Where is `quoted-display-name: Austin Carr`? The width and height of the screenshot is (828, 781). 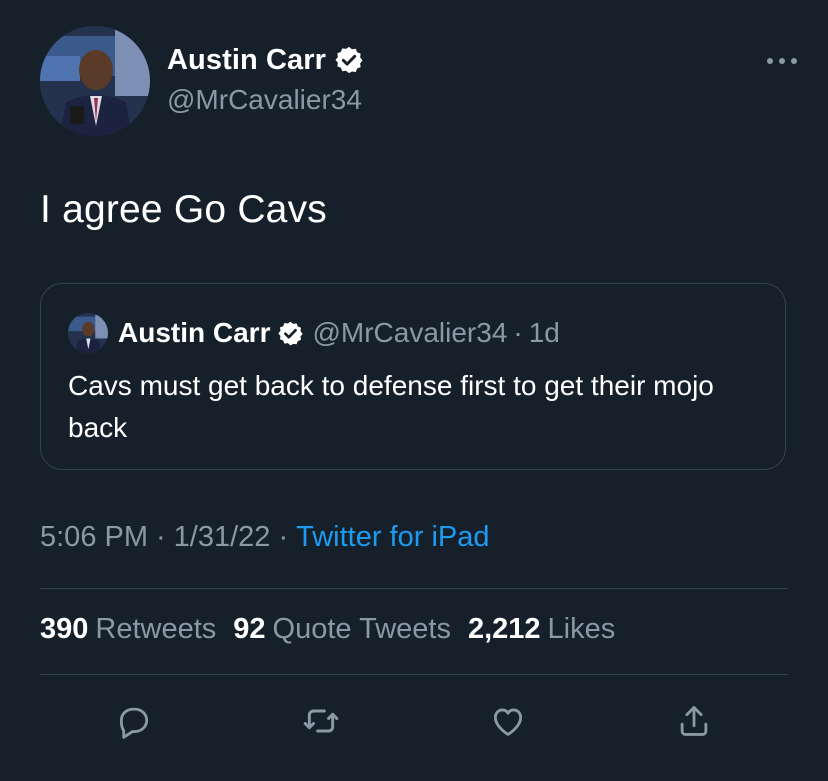
quoted-display-name: Austin Carr is located at coordinates (194, 332).